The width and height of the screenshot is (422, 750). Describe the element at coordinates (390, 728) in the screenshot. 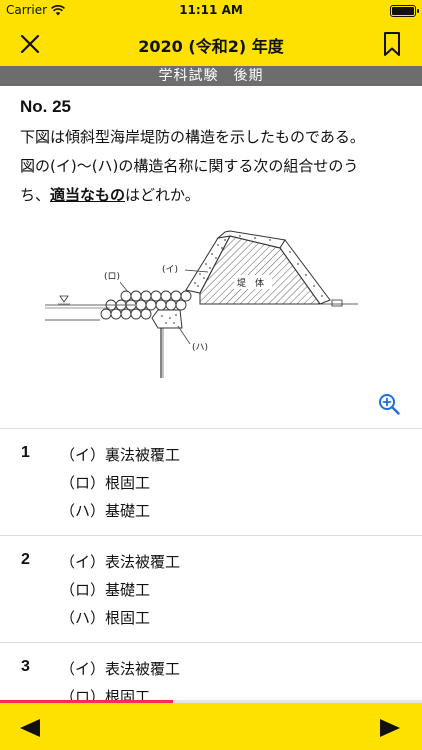

I see `next-arrow-icon` at that location.